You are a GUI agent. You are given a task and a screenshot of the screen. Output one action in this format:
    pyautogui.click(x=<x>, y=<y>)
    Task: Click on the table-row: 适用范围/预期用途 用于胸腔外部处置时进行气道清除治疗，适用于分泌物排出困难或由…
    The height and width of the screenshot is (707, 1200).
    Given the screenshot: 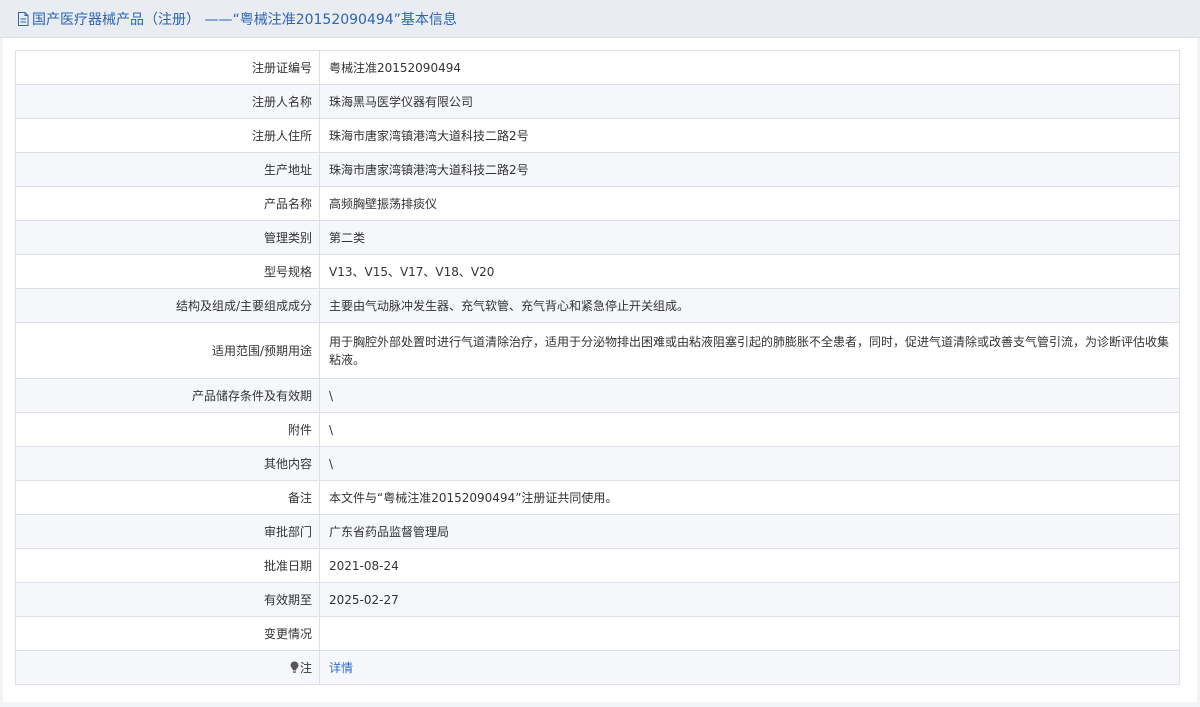 What is the action you would take?
    pyautogui.click(x=597, y=350)
    